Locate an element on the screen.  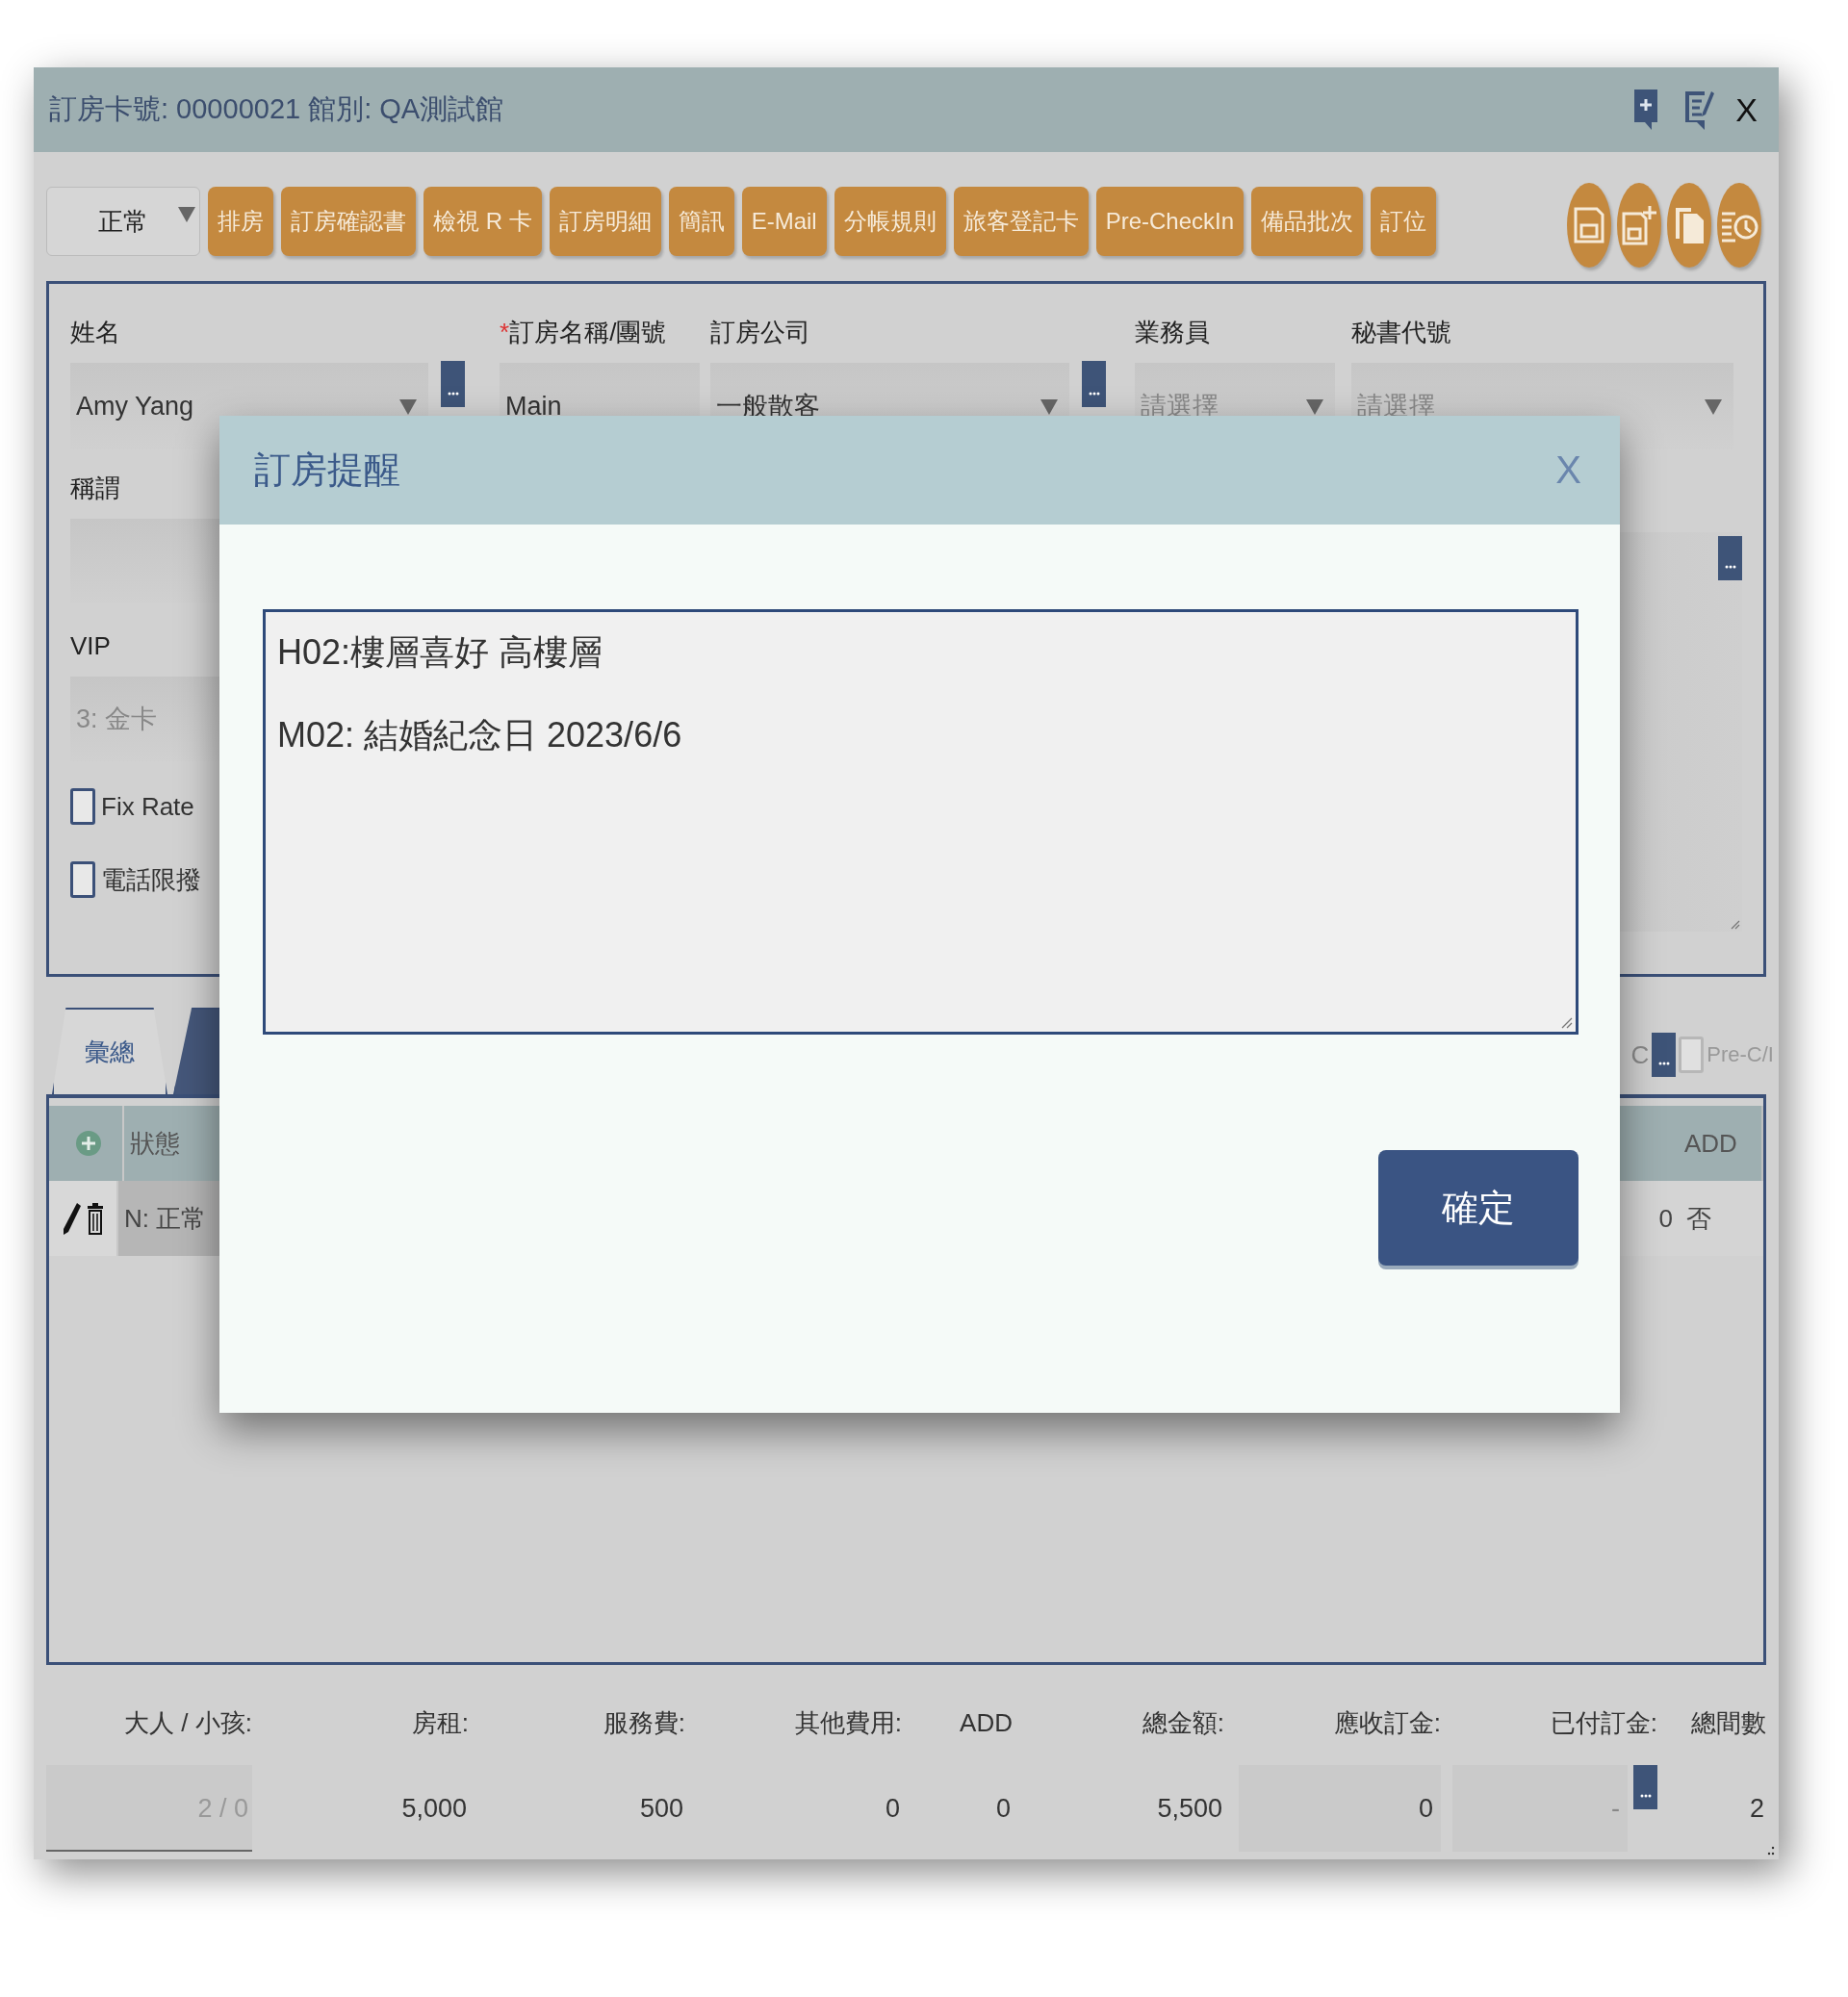
dialog-title: 訂房提醒 is located at coordinates (327, 470).